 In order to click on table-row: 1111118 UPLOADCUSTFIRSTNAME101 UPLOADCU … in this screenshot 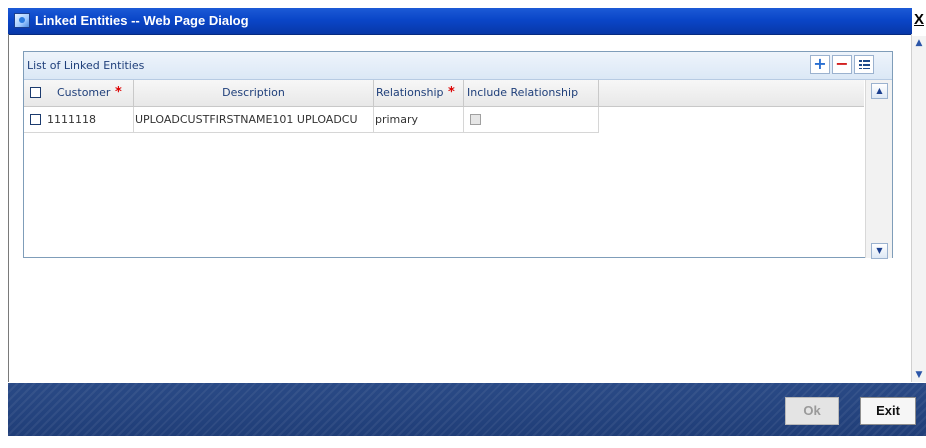, I will do `click(311, 120)`.